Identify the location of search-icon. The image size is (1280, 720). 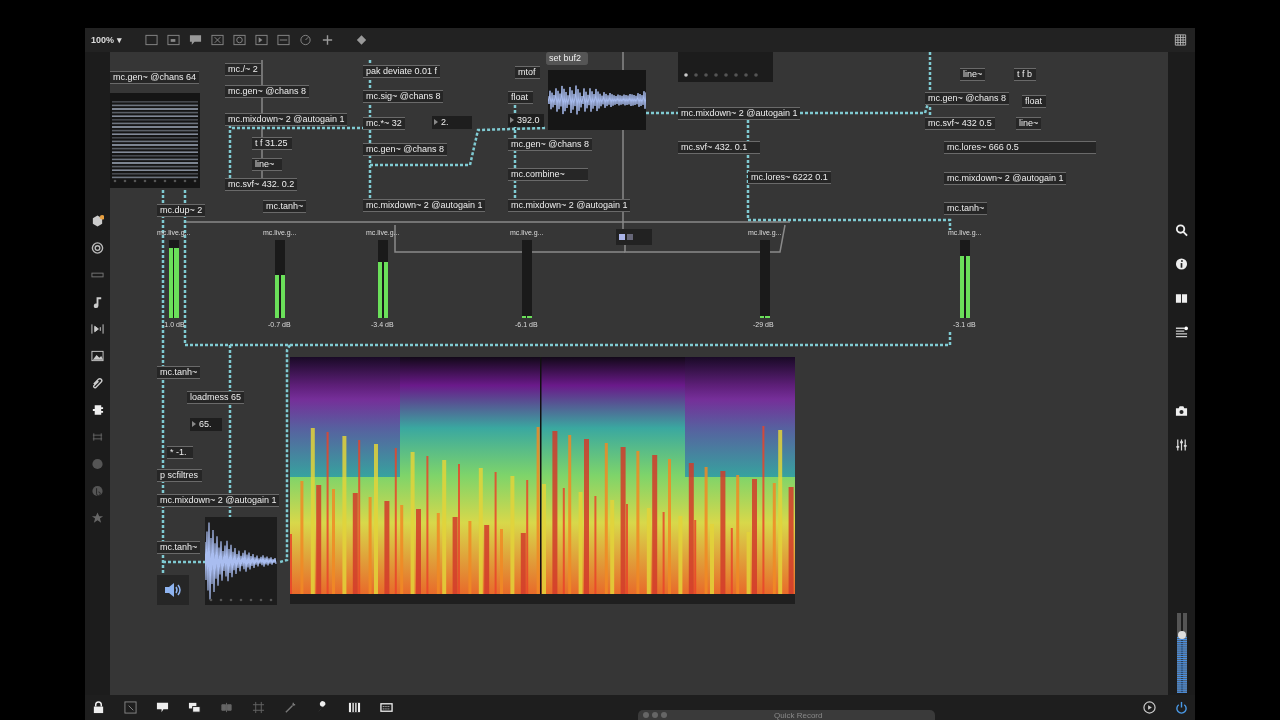
(1181, 230).